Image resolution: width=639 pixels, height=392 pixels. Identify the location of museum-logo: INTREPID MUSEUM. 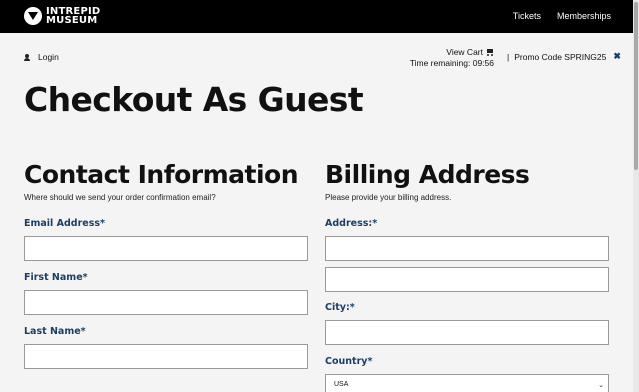
(62, 16).